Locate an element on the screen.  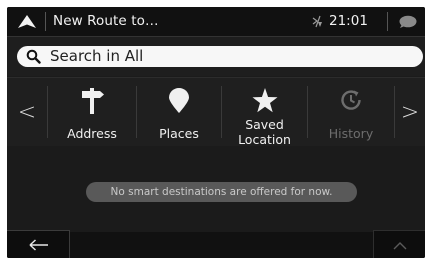
category-history: History is located at coordinates (351, 112).